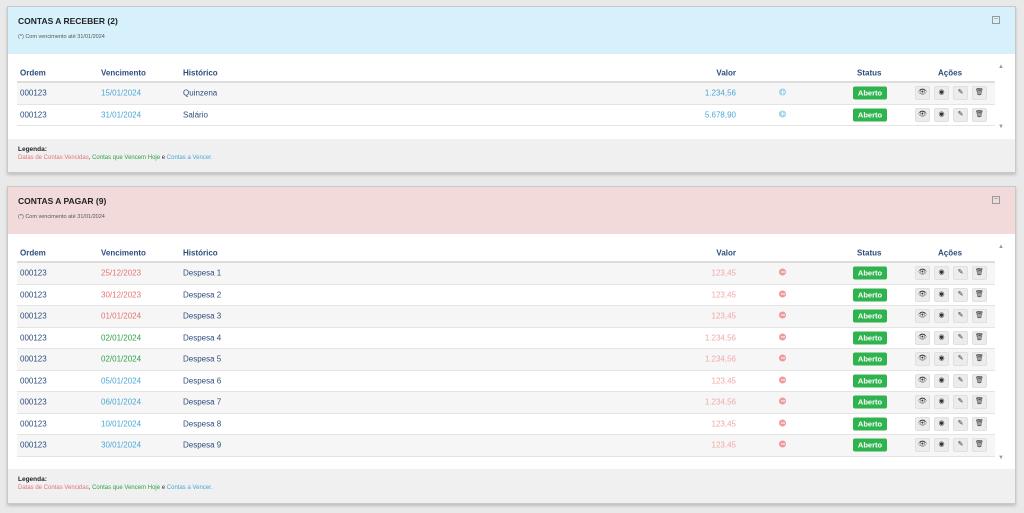 Image resolution: width=1024 pixels, height=513 pixels. I want to click on valor-cell: 123,45, so click(723, 273).